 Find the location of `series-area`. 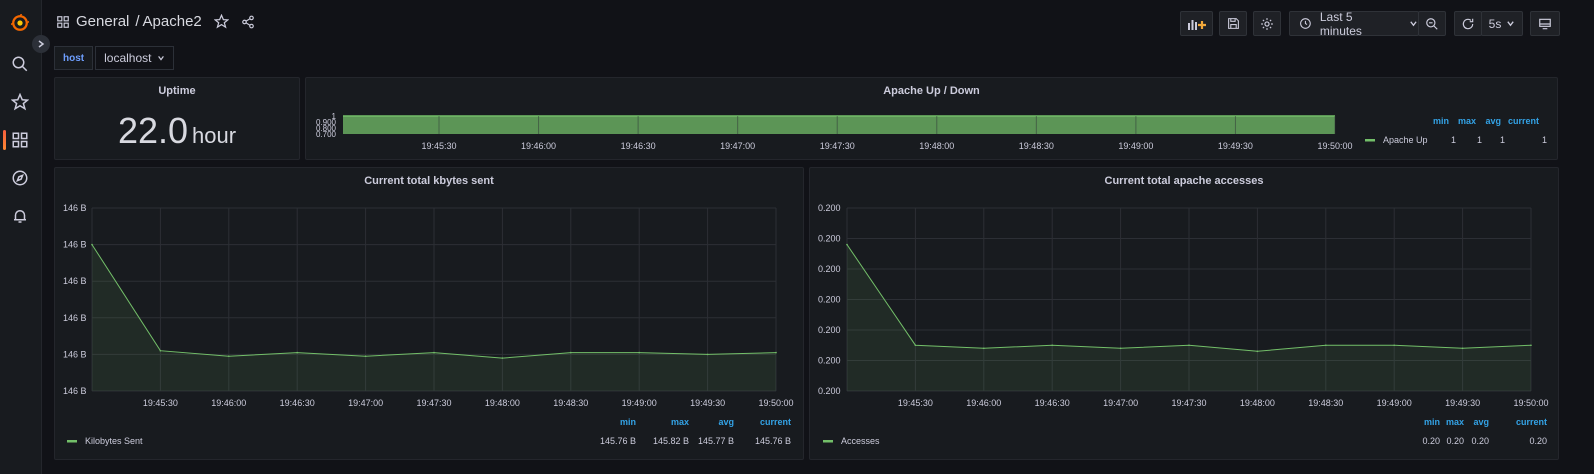

series-area is located at coordinates (839, 125).